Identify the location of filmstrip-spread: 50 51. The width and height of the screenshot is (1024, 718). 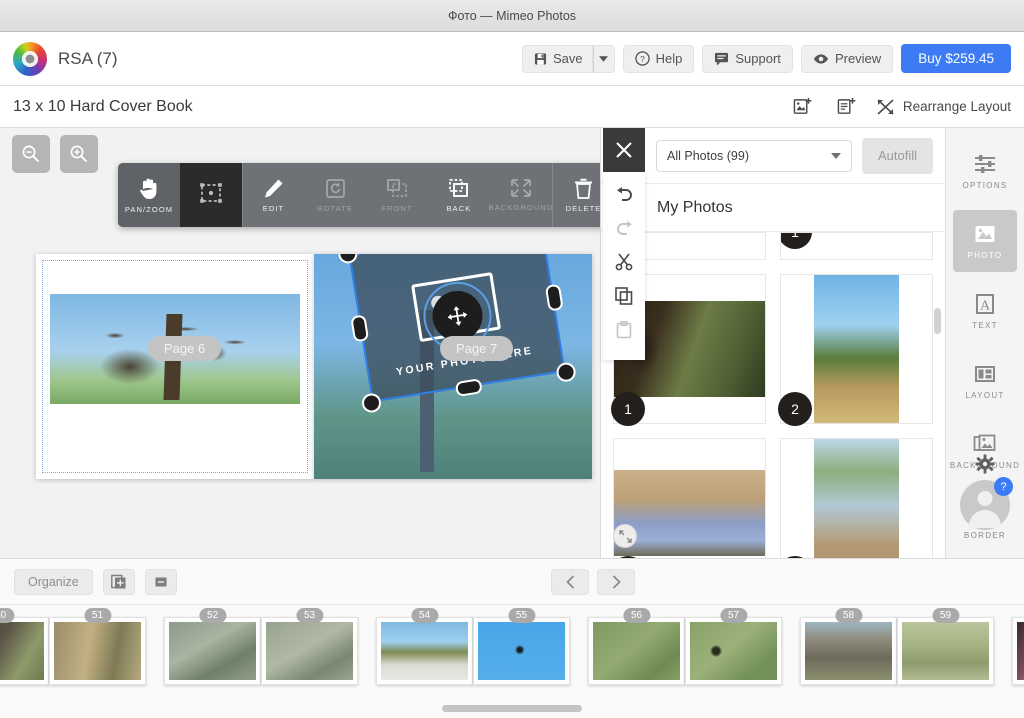
(73, 646).